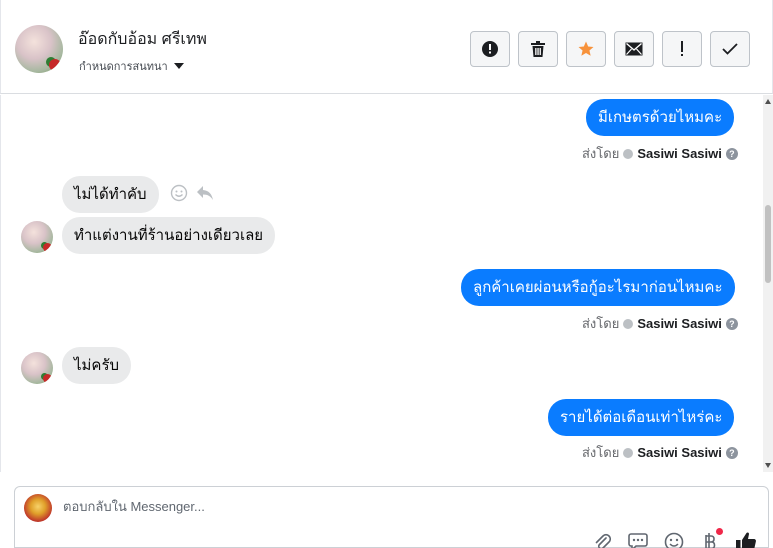  What do you see at coordinates (39, 49) in the screenshot?
I see `contact-avatar` at bounding box center [39, 49].